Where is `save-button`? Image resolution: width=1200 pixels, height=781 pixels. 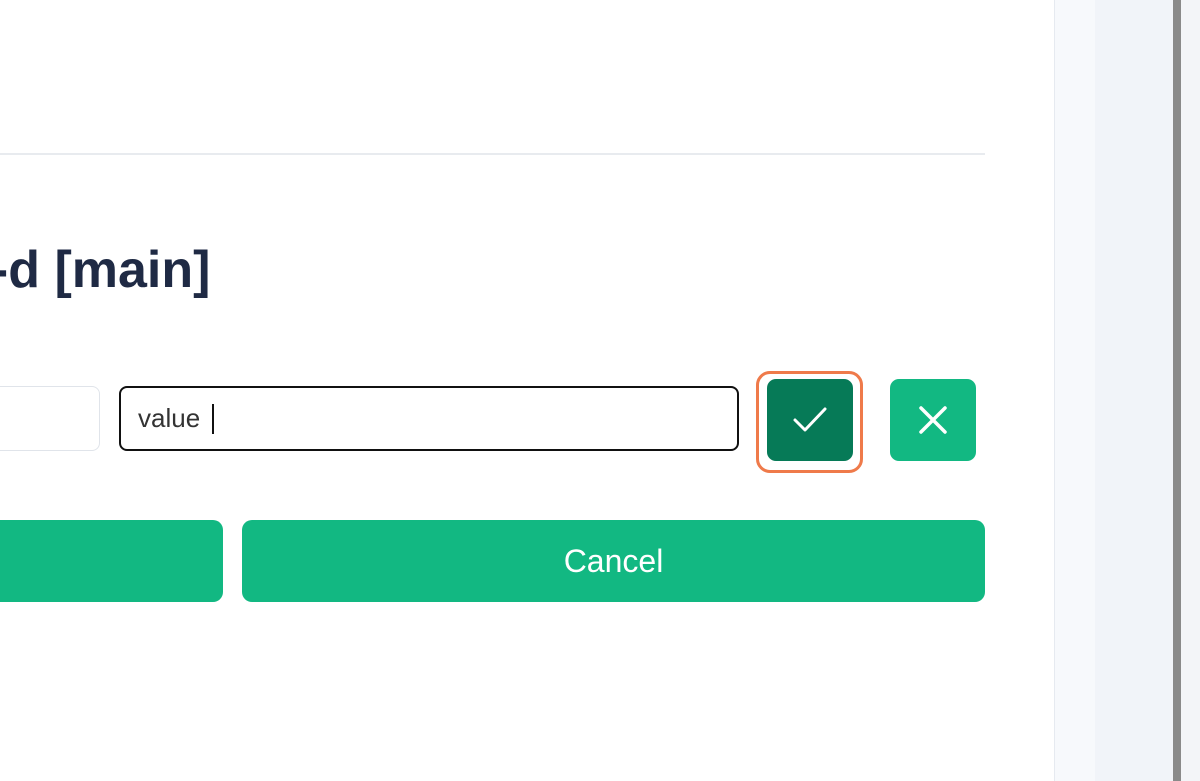 save-button is located at coordinates (111, 561).